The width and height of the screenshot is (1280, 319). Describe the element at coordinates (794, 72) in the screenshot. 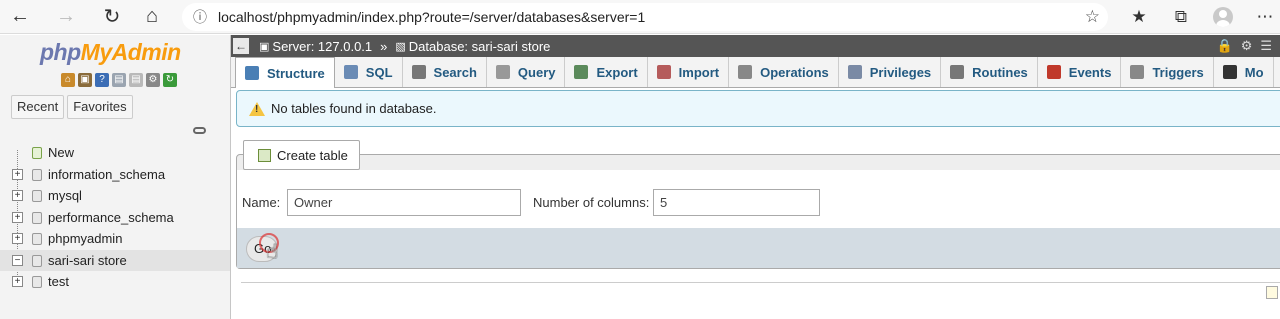

I see `tab-label: Operations` at that location.